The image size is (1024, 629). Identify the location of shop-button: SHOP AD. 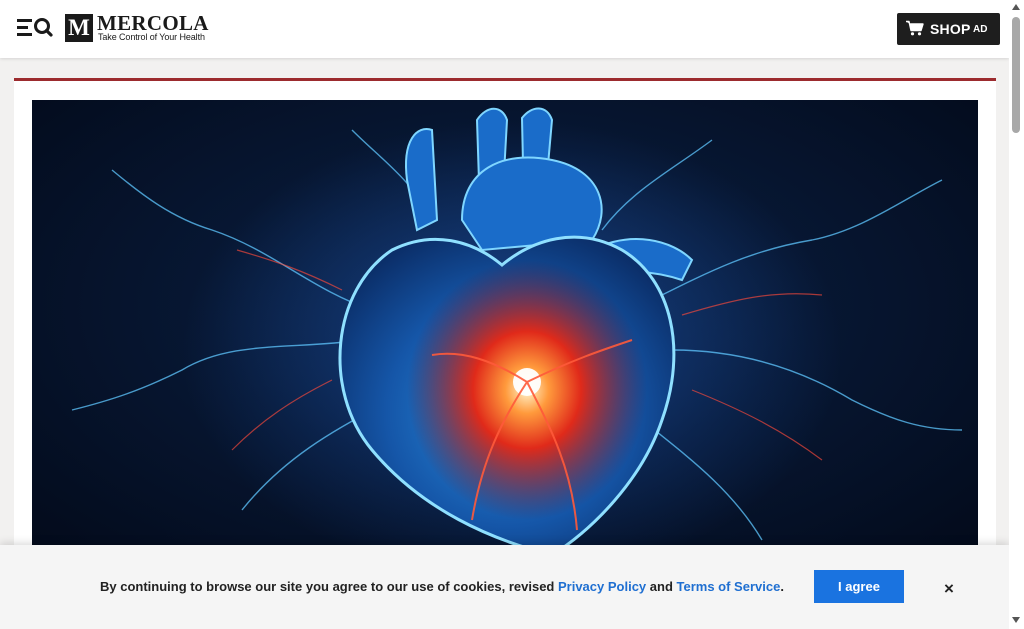
(948, 29).